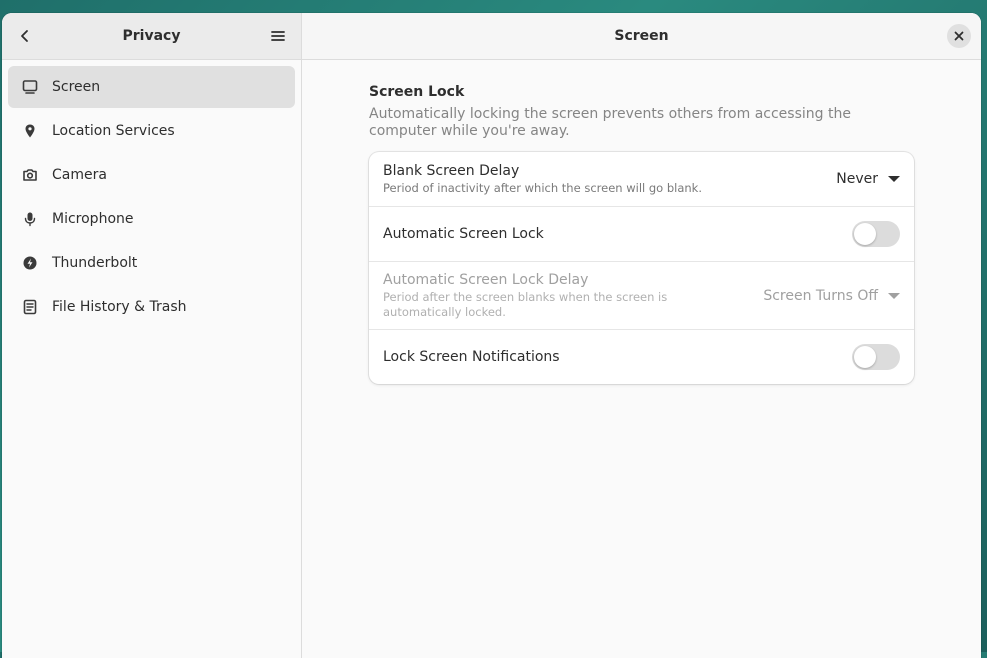  I want to click on page-title: Screen, so click(641, 36).